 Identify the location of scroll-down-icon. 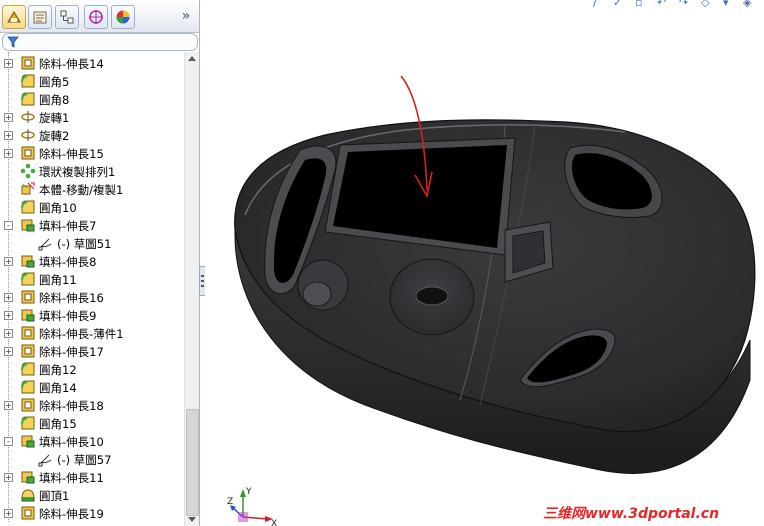
(192, 519).